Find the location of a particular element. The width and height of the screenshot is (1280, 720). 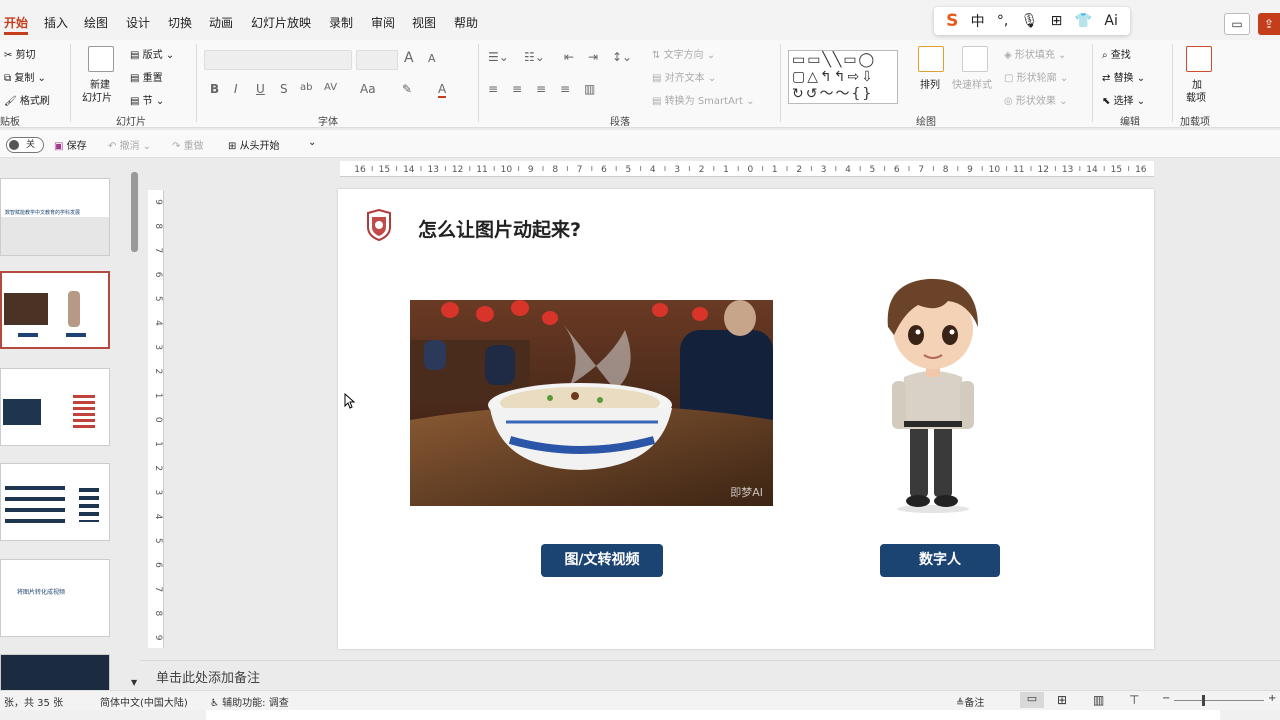

arrange-icon is located at coordinates (931, 59).